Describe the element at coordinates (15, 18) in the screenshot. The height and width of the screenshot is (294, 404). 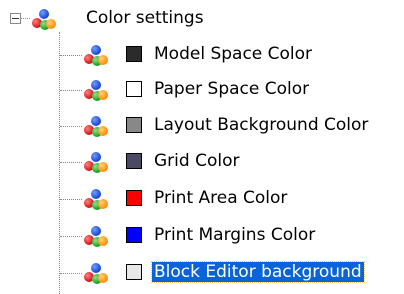
I see `collapse-toggle-icon` at that location.